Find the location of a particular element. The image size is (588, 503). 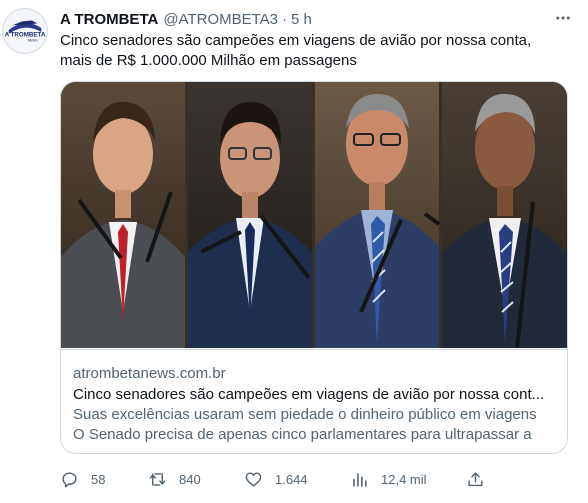

views-icon is located at coordinates (360, 479).